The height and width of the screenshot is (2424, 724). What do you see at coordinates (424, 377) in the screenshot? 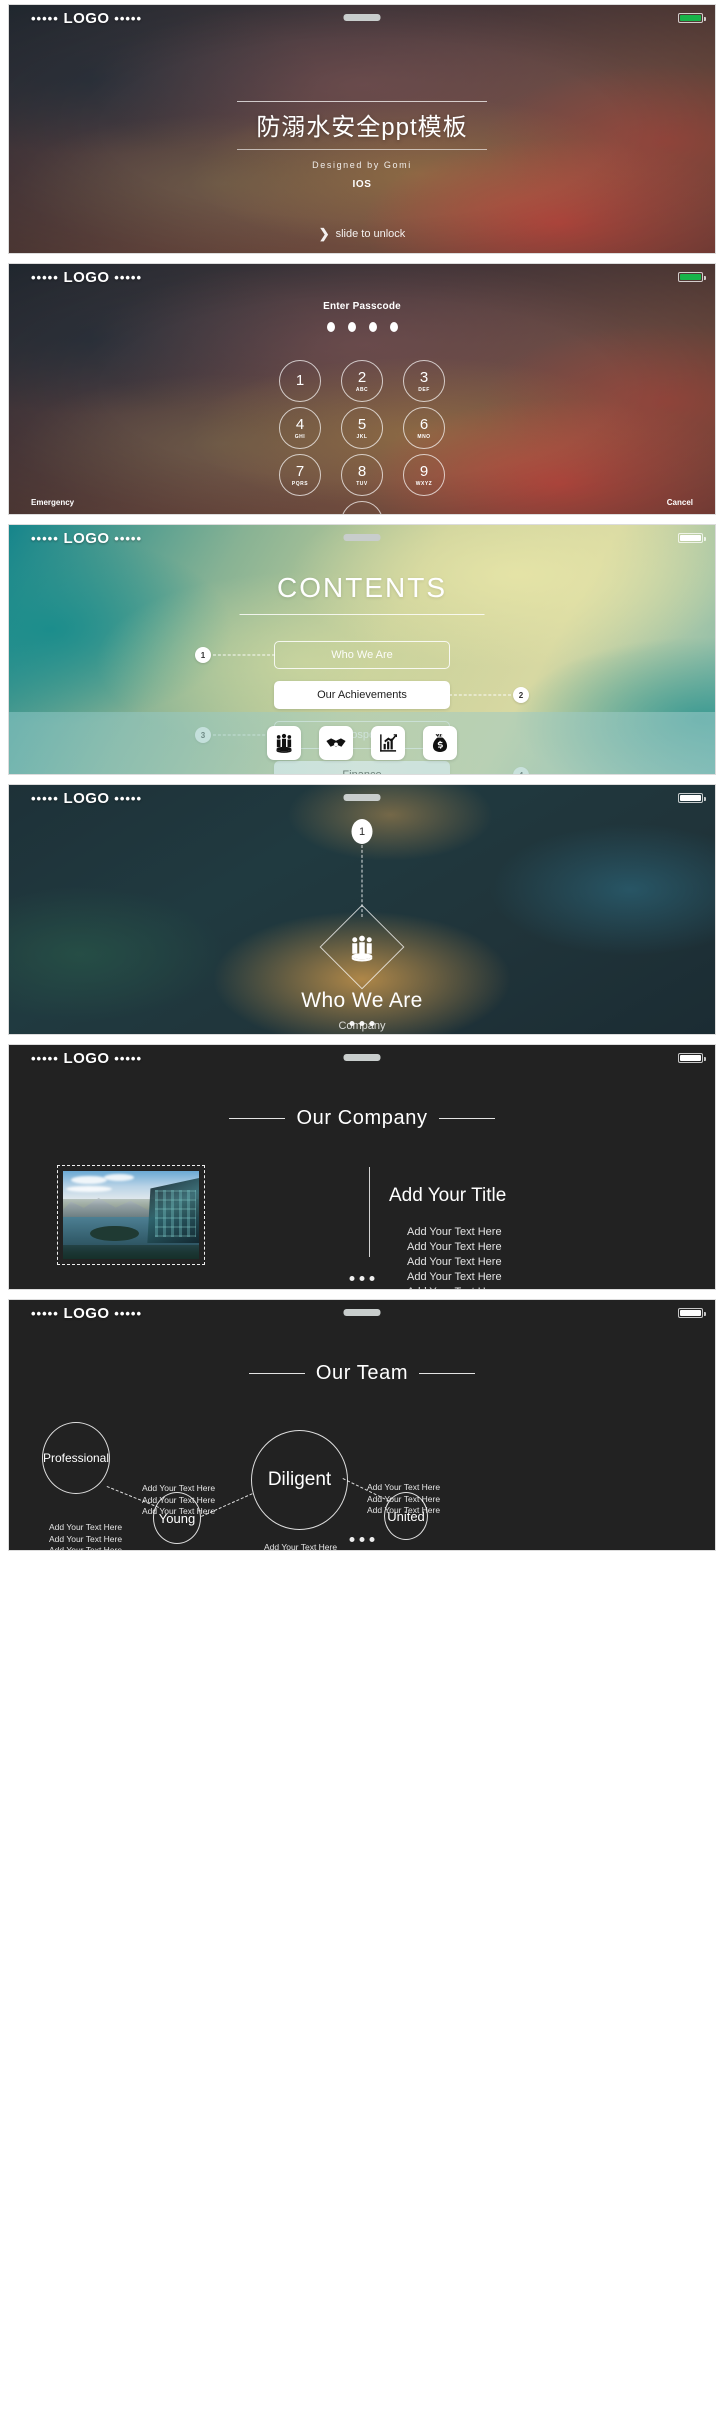
I see `key-number: 3` at bounding box center [424, 377].